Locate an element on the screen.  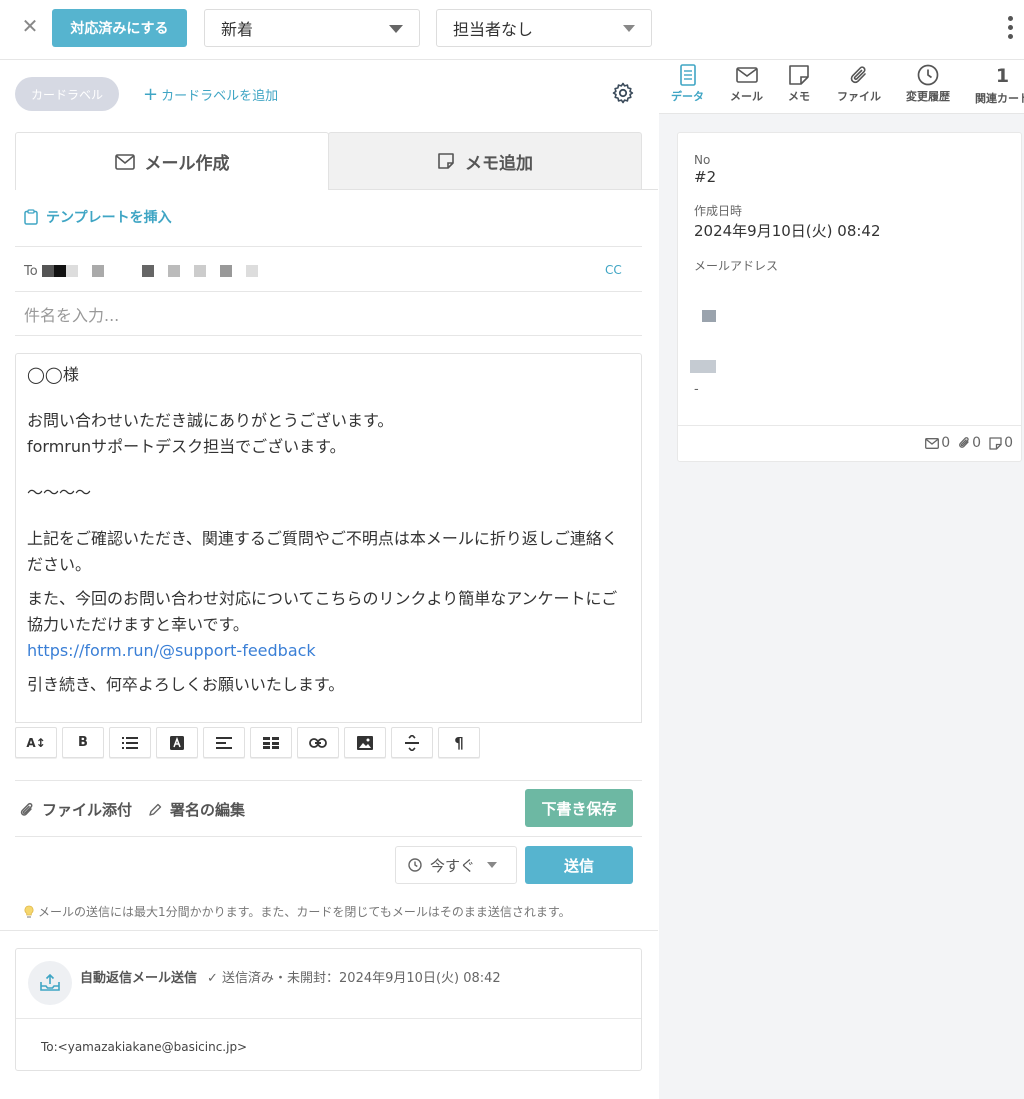
font-size-icon: A↕ is located at coordinates (36, 742).